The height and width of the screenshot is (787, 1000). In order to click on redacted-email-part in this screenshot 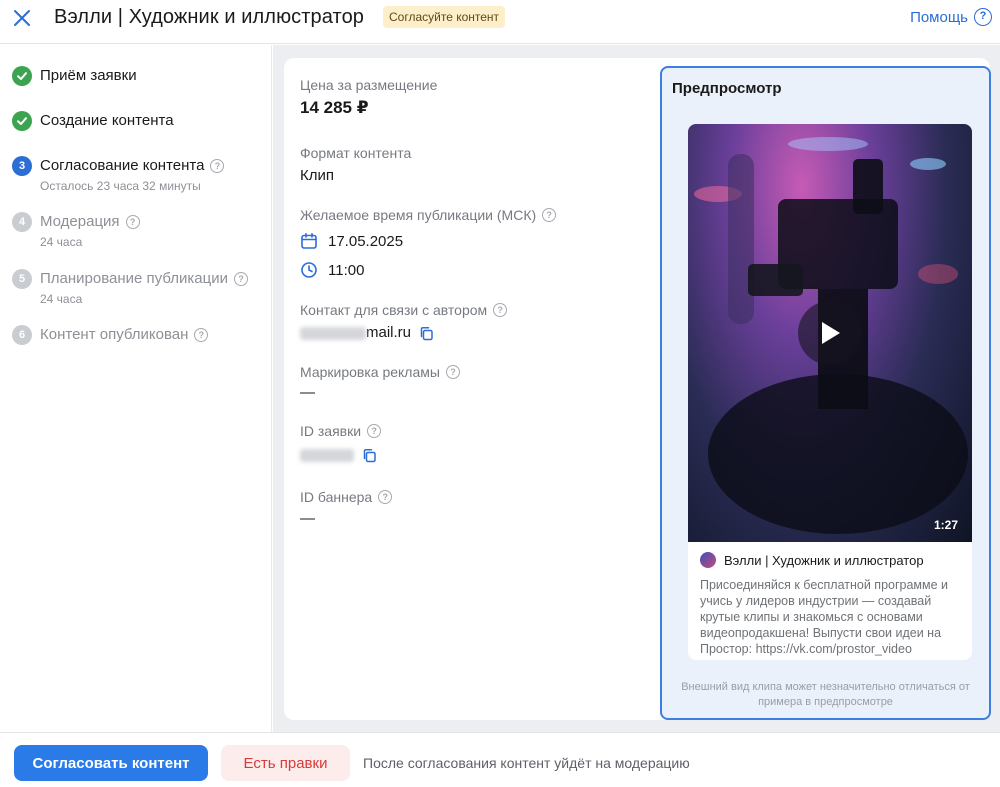, I will do `click(333, 333)`.